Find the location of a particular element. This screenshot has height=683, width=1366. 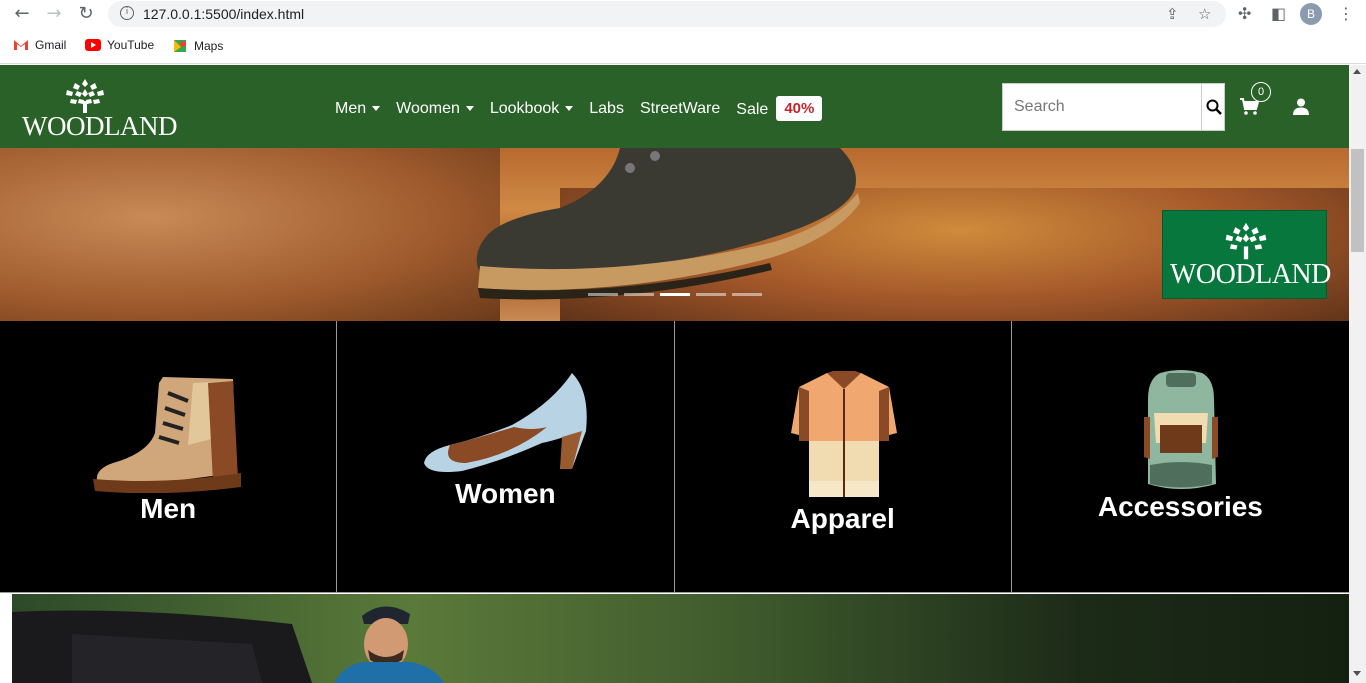

nav-labs: Labs is located at coordinates (606, 109).